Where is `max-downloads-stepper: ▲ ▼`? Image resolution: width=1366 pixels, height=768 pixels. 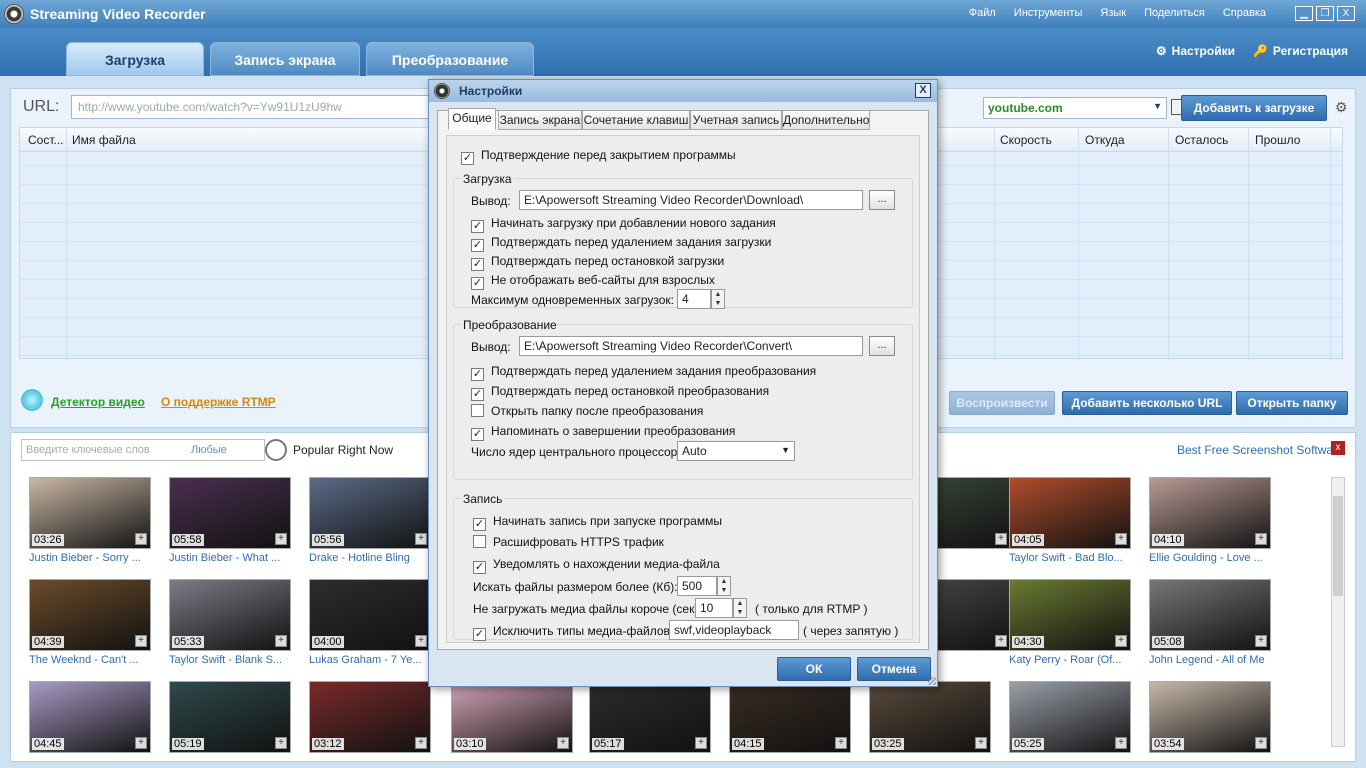 max-downloads-stepper: ▲ ▼ is located at coordinates (718, 299).